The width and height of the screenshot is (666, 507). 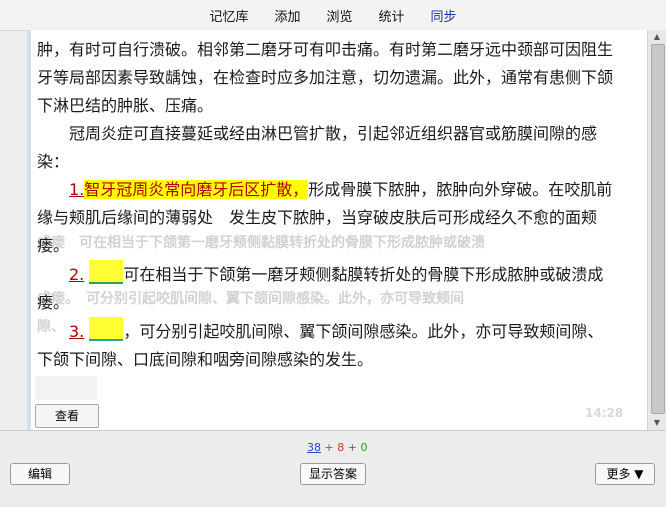 What do you see at coordinates (657, 37) in the screenshot?
I see `scroll-up-icon: ▲` at bounding box center [657, 37].